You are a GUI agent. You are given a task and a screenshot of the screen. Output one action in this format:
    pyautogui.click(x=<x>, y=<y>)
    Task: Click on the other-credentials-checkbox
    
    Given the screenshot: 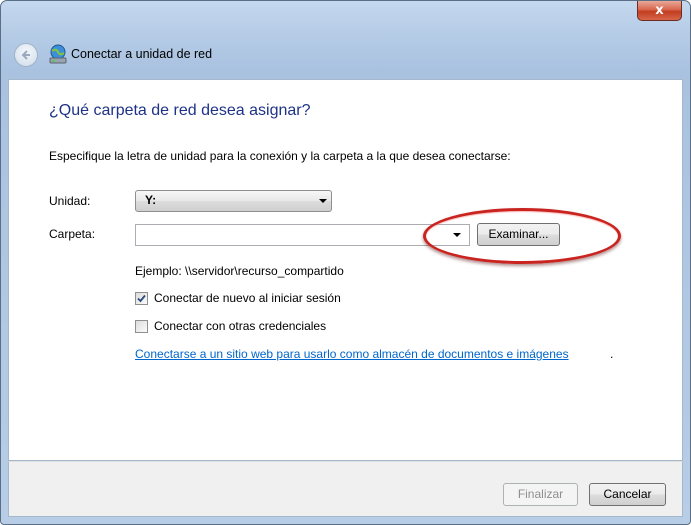 What is the action you would take?
    pyautogui.click(x=141, y=326)
    